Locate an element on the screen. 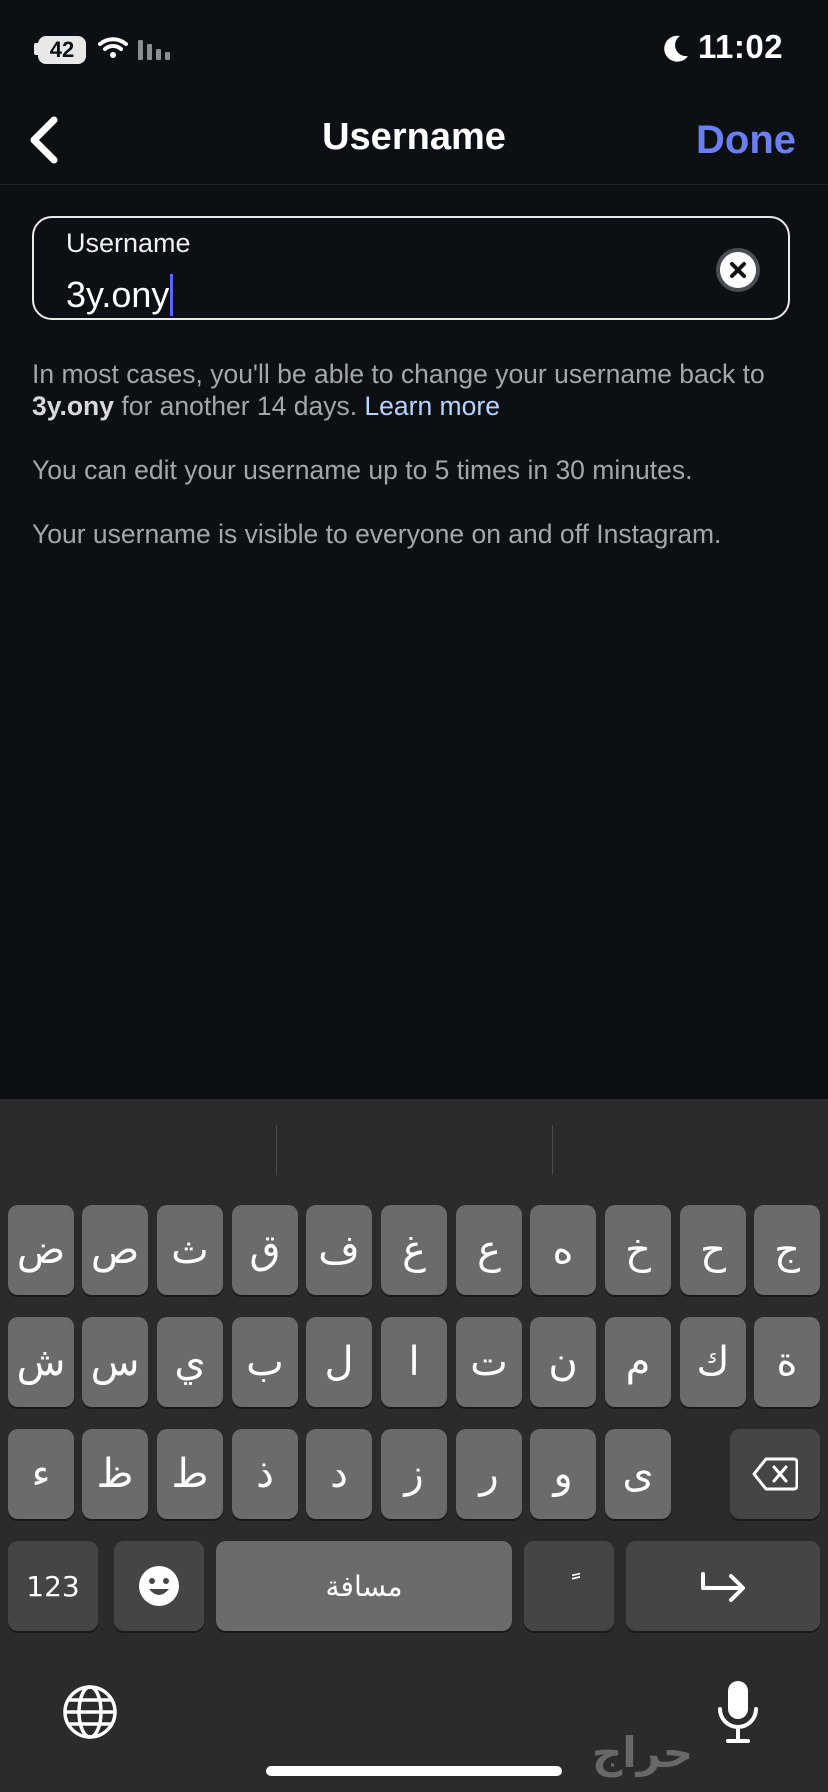 The height and width of the screenshot is (1792, 828). nav-header: Username Done is located at coordinates (414, 142).